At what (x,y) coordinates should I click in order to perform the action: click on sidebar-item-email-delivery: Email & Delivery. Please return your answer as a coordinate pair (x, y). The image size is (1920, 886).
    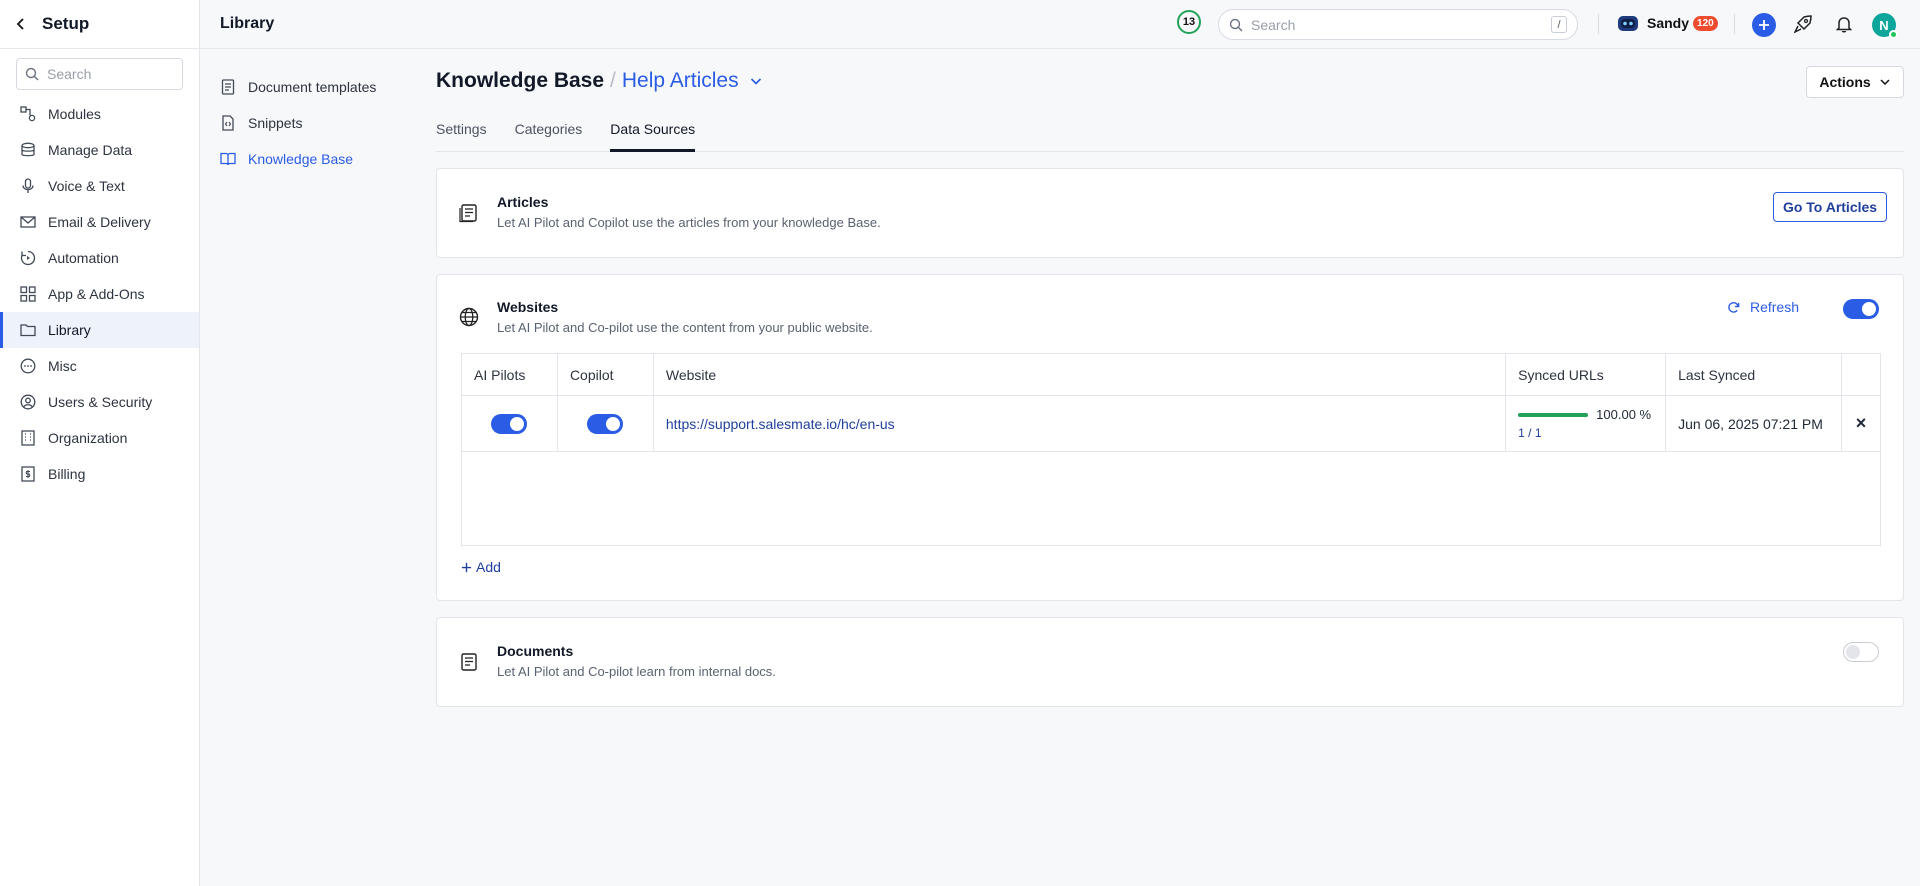
    Looking at the image, I should click on (99, 222).